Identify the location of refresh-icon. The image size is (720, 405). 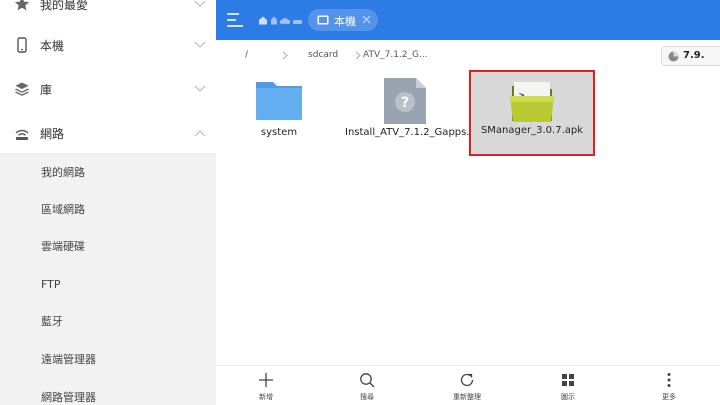
(467, 380).